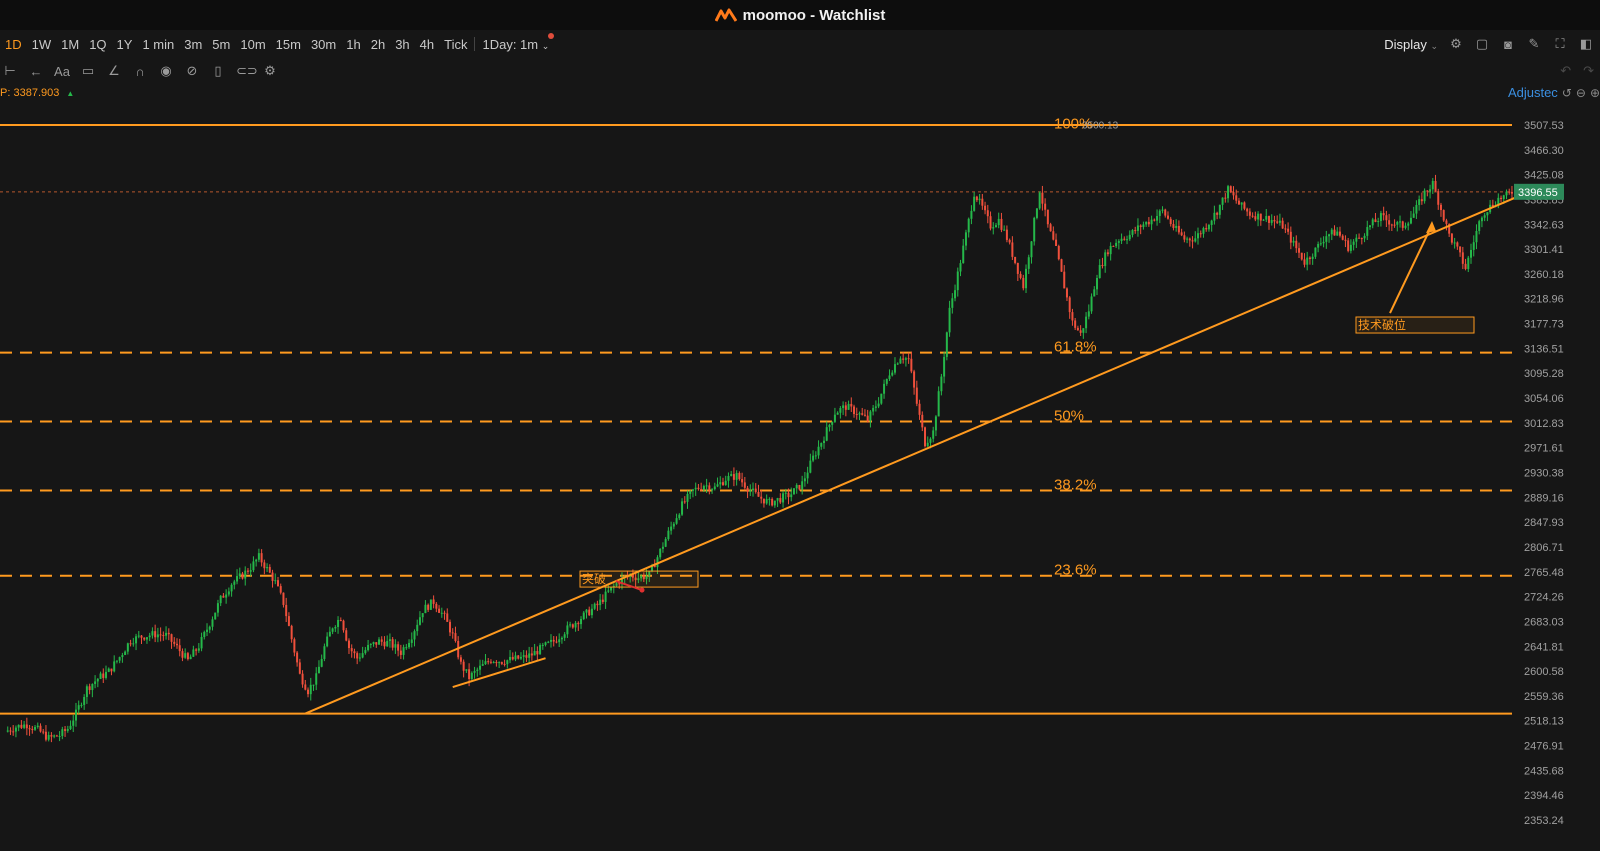 The image size is (1600, 851). I want to click on y-tick-label: 2889.16, so click(1544, 498).